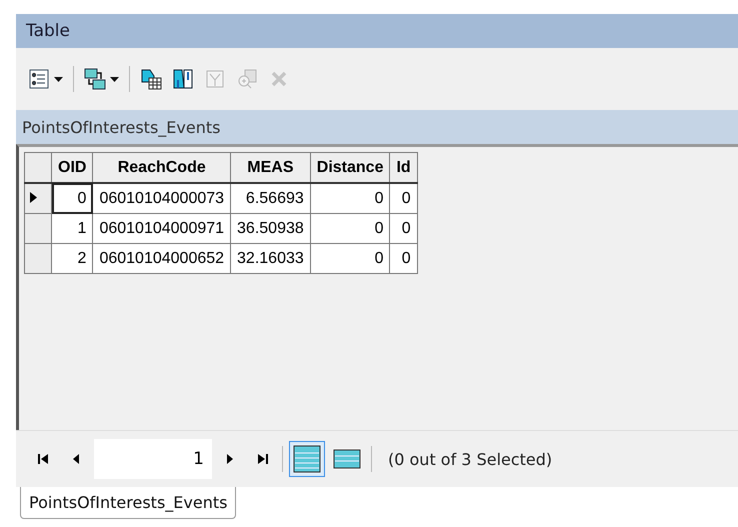  I want to click on record-field: 1, so click(153, 459).